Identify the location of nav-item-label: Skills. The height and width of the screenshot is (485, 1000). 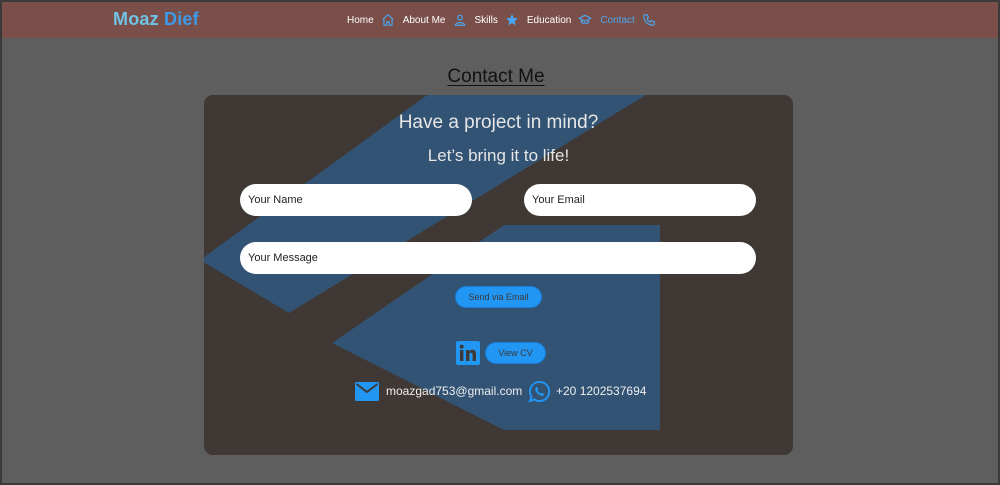
(486, 20).